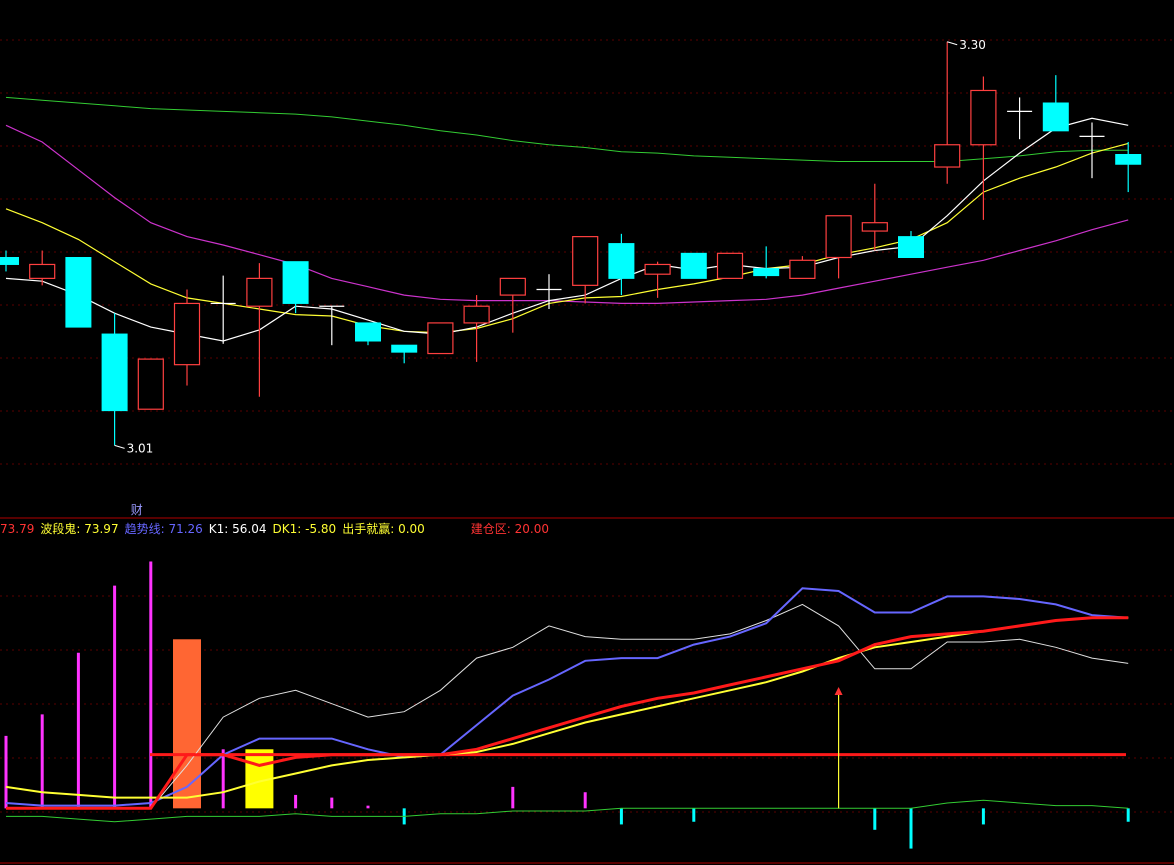 The height and width of the screenshot is (865, 1174). Describe the element at coordinates (62, 529) in the screenshot. I see `legend-name: 波段鬼:` at that location.